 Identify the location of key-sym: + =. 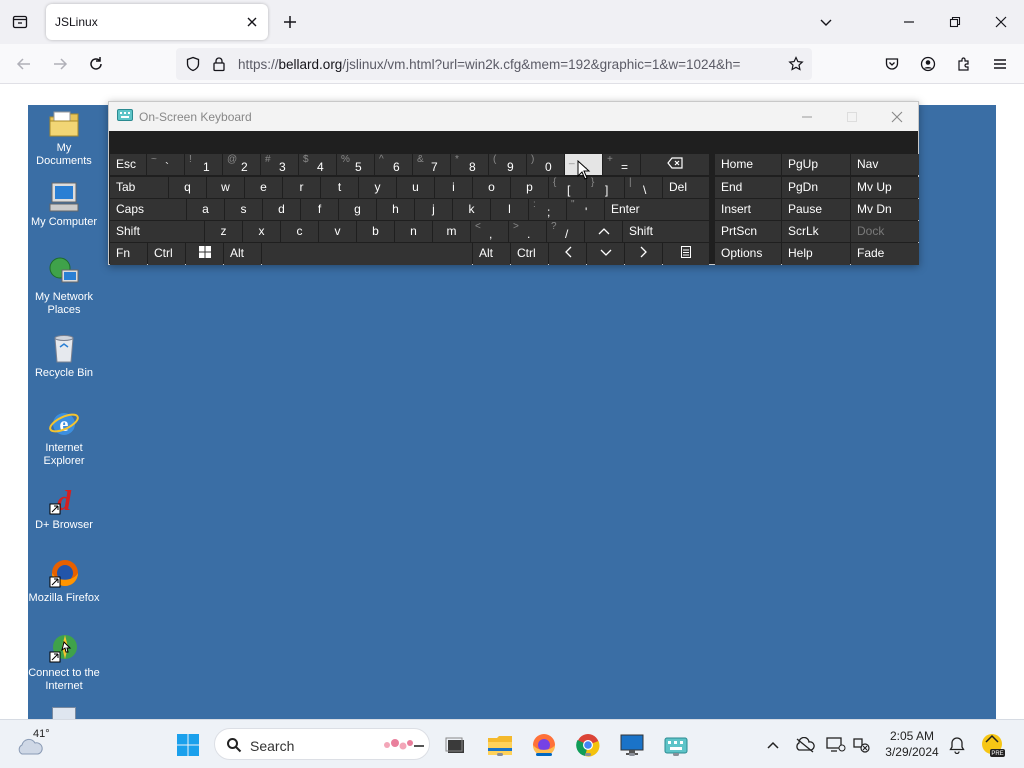
(621, 164).